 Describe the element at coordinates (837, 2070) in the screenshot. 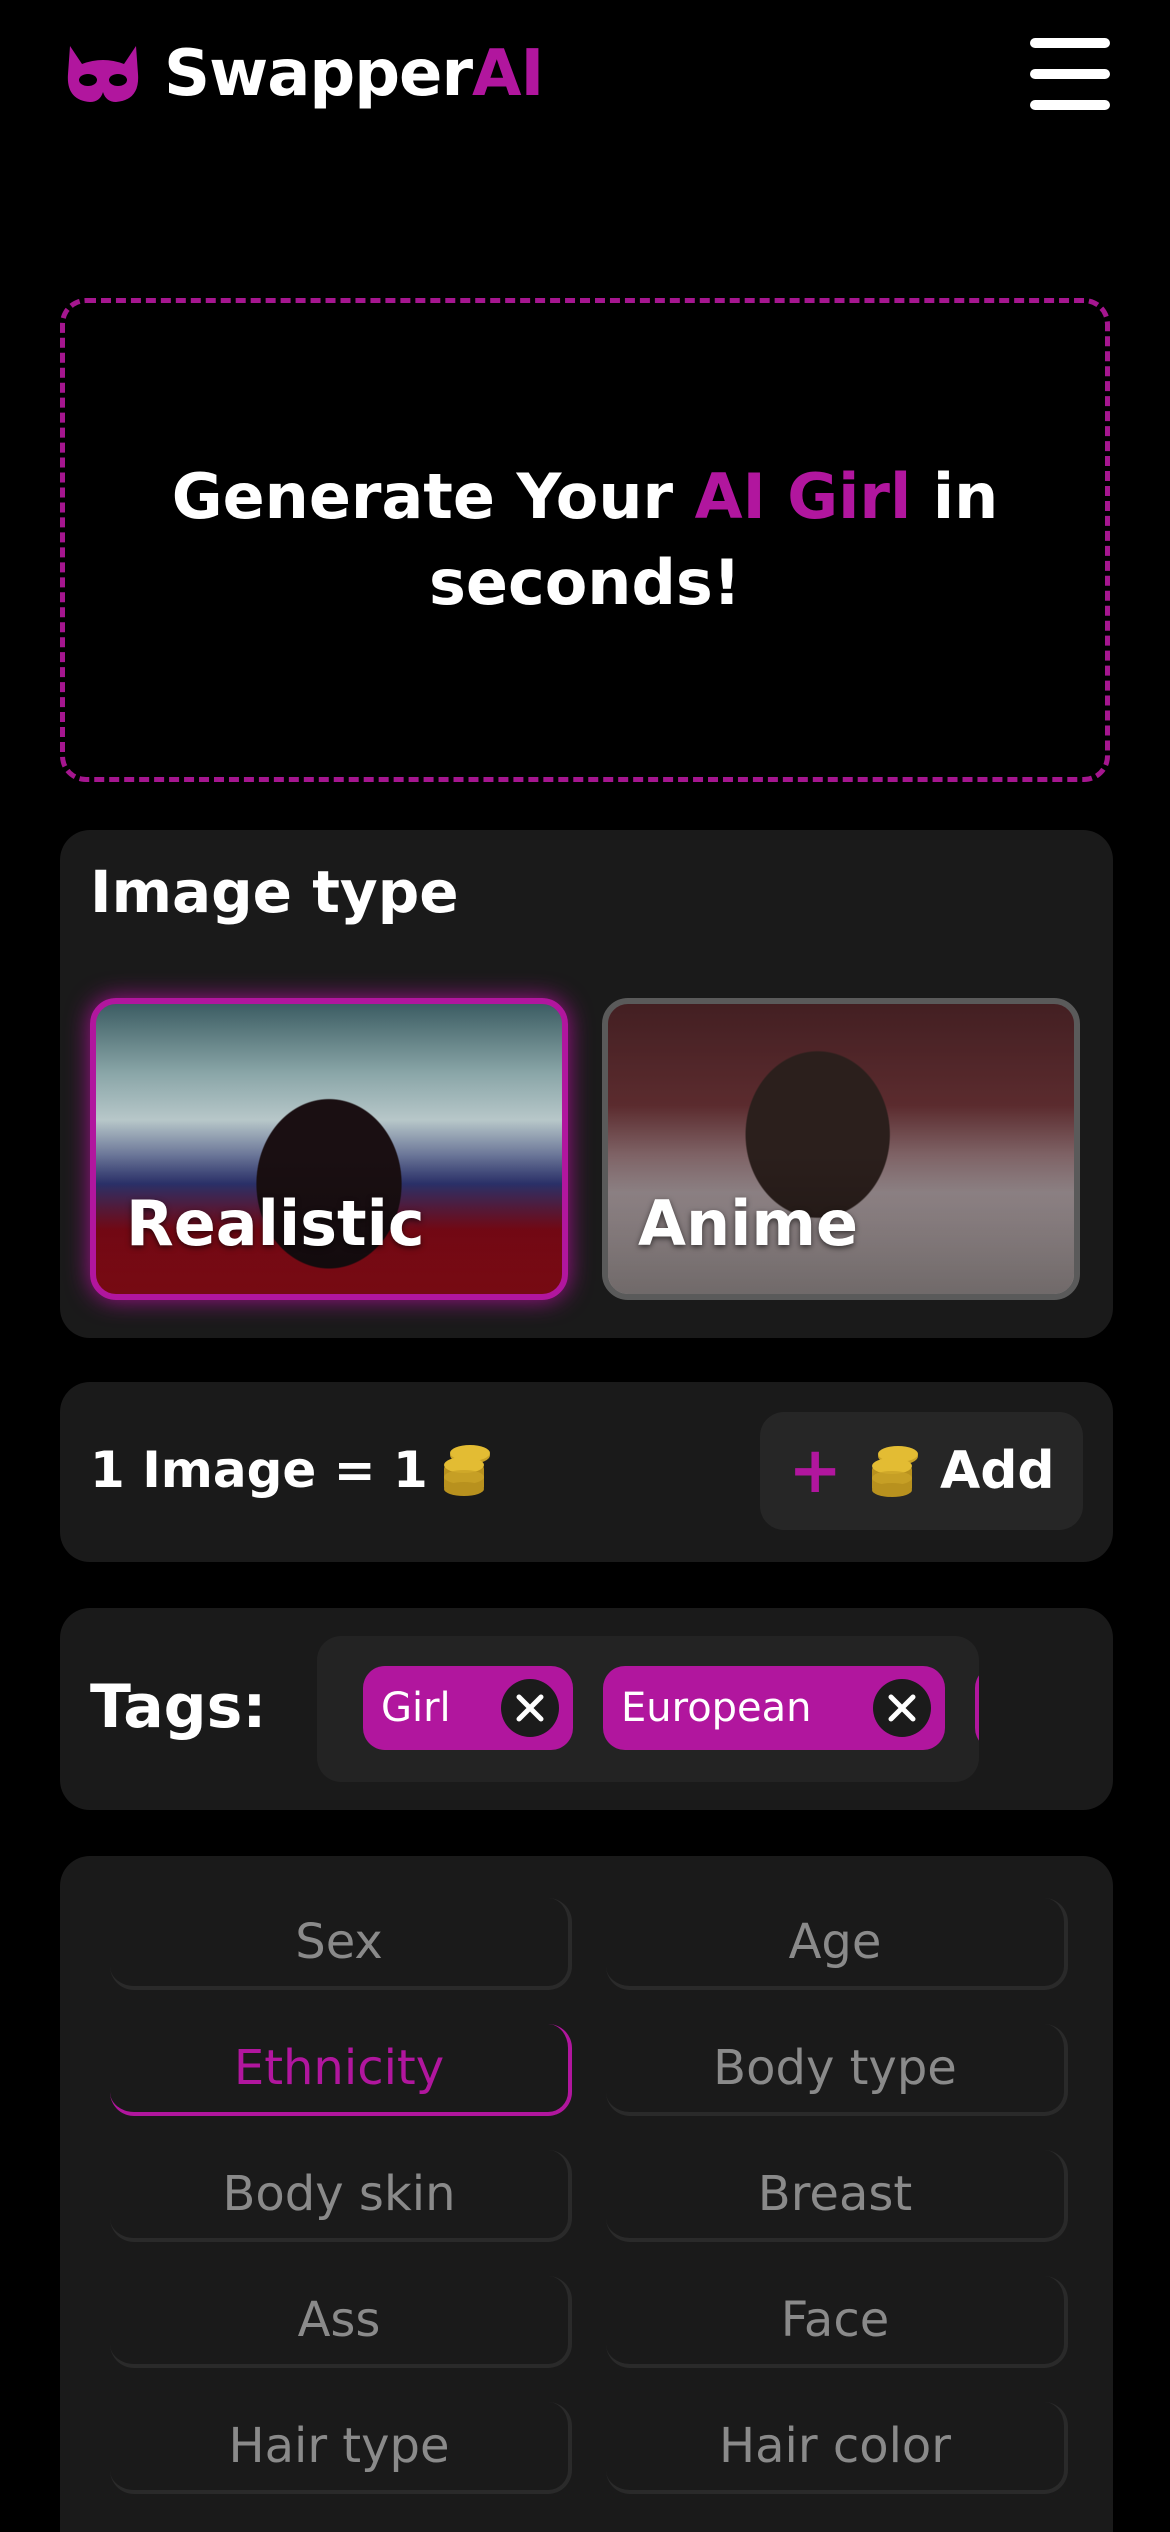

I see `filter-chip-body-type: Body type` at that location.